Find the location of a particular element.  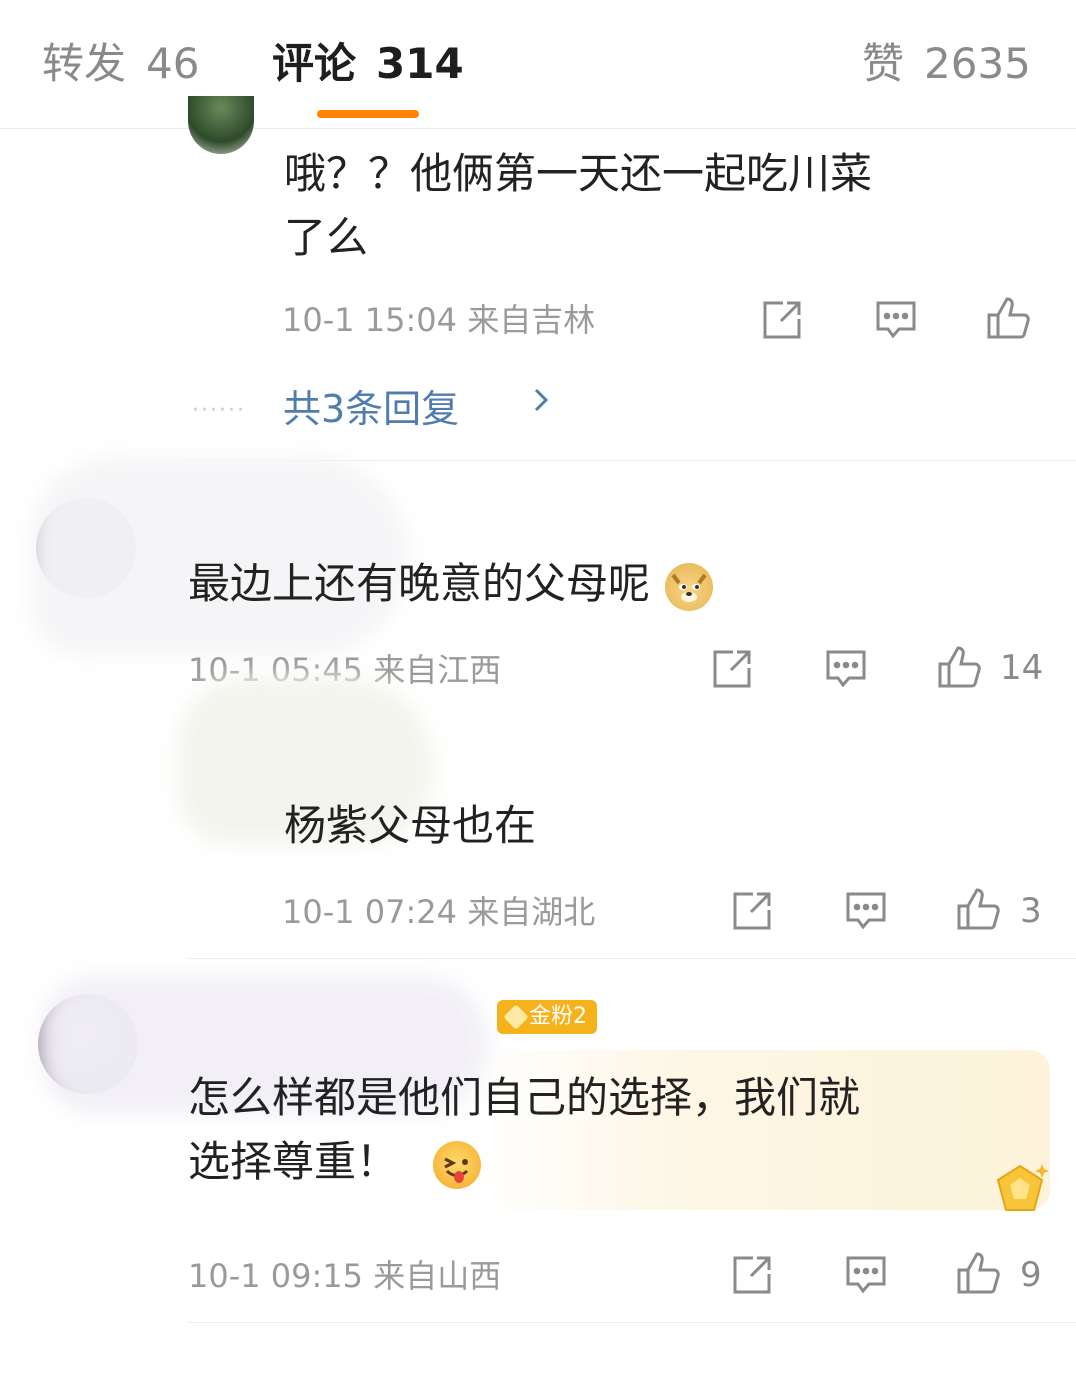

chevron-right-icon is located at coordinates (542, 404).